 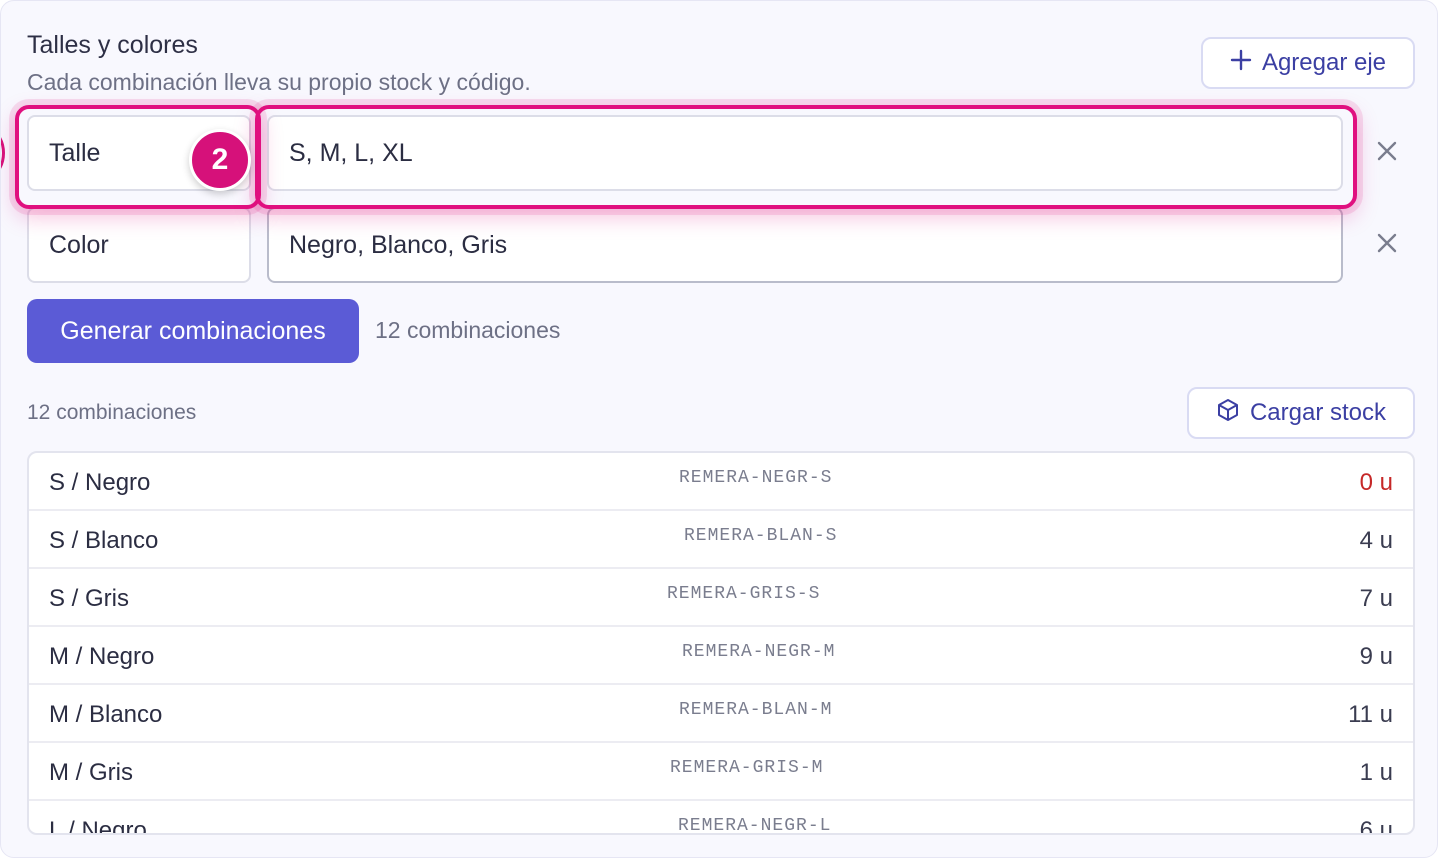 What do you see at coordinates (1241, 63) in the screenshot?
I see `plus-icon` at bounding box center [1241, 63].